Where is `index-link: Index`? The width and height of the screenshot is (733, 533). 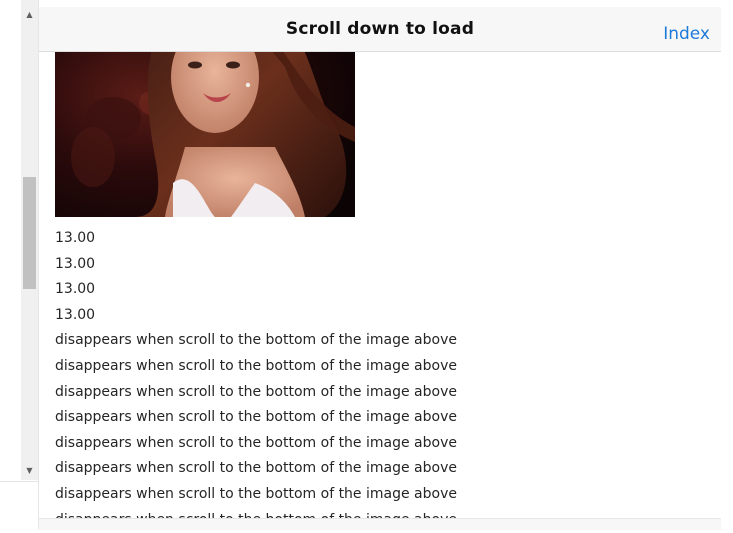 index-link: Index is located at coordinates (686, 29).